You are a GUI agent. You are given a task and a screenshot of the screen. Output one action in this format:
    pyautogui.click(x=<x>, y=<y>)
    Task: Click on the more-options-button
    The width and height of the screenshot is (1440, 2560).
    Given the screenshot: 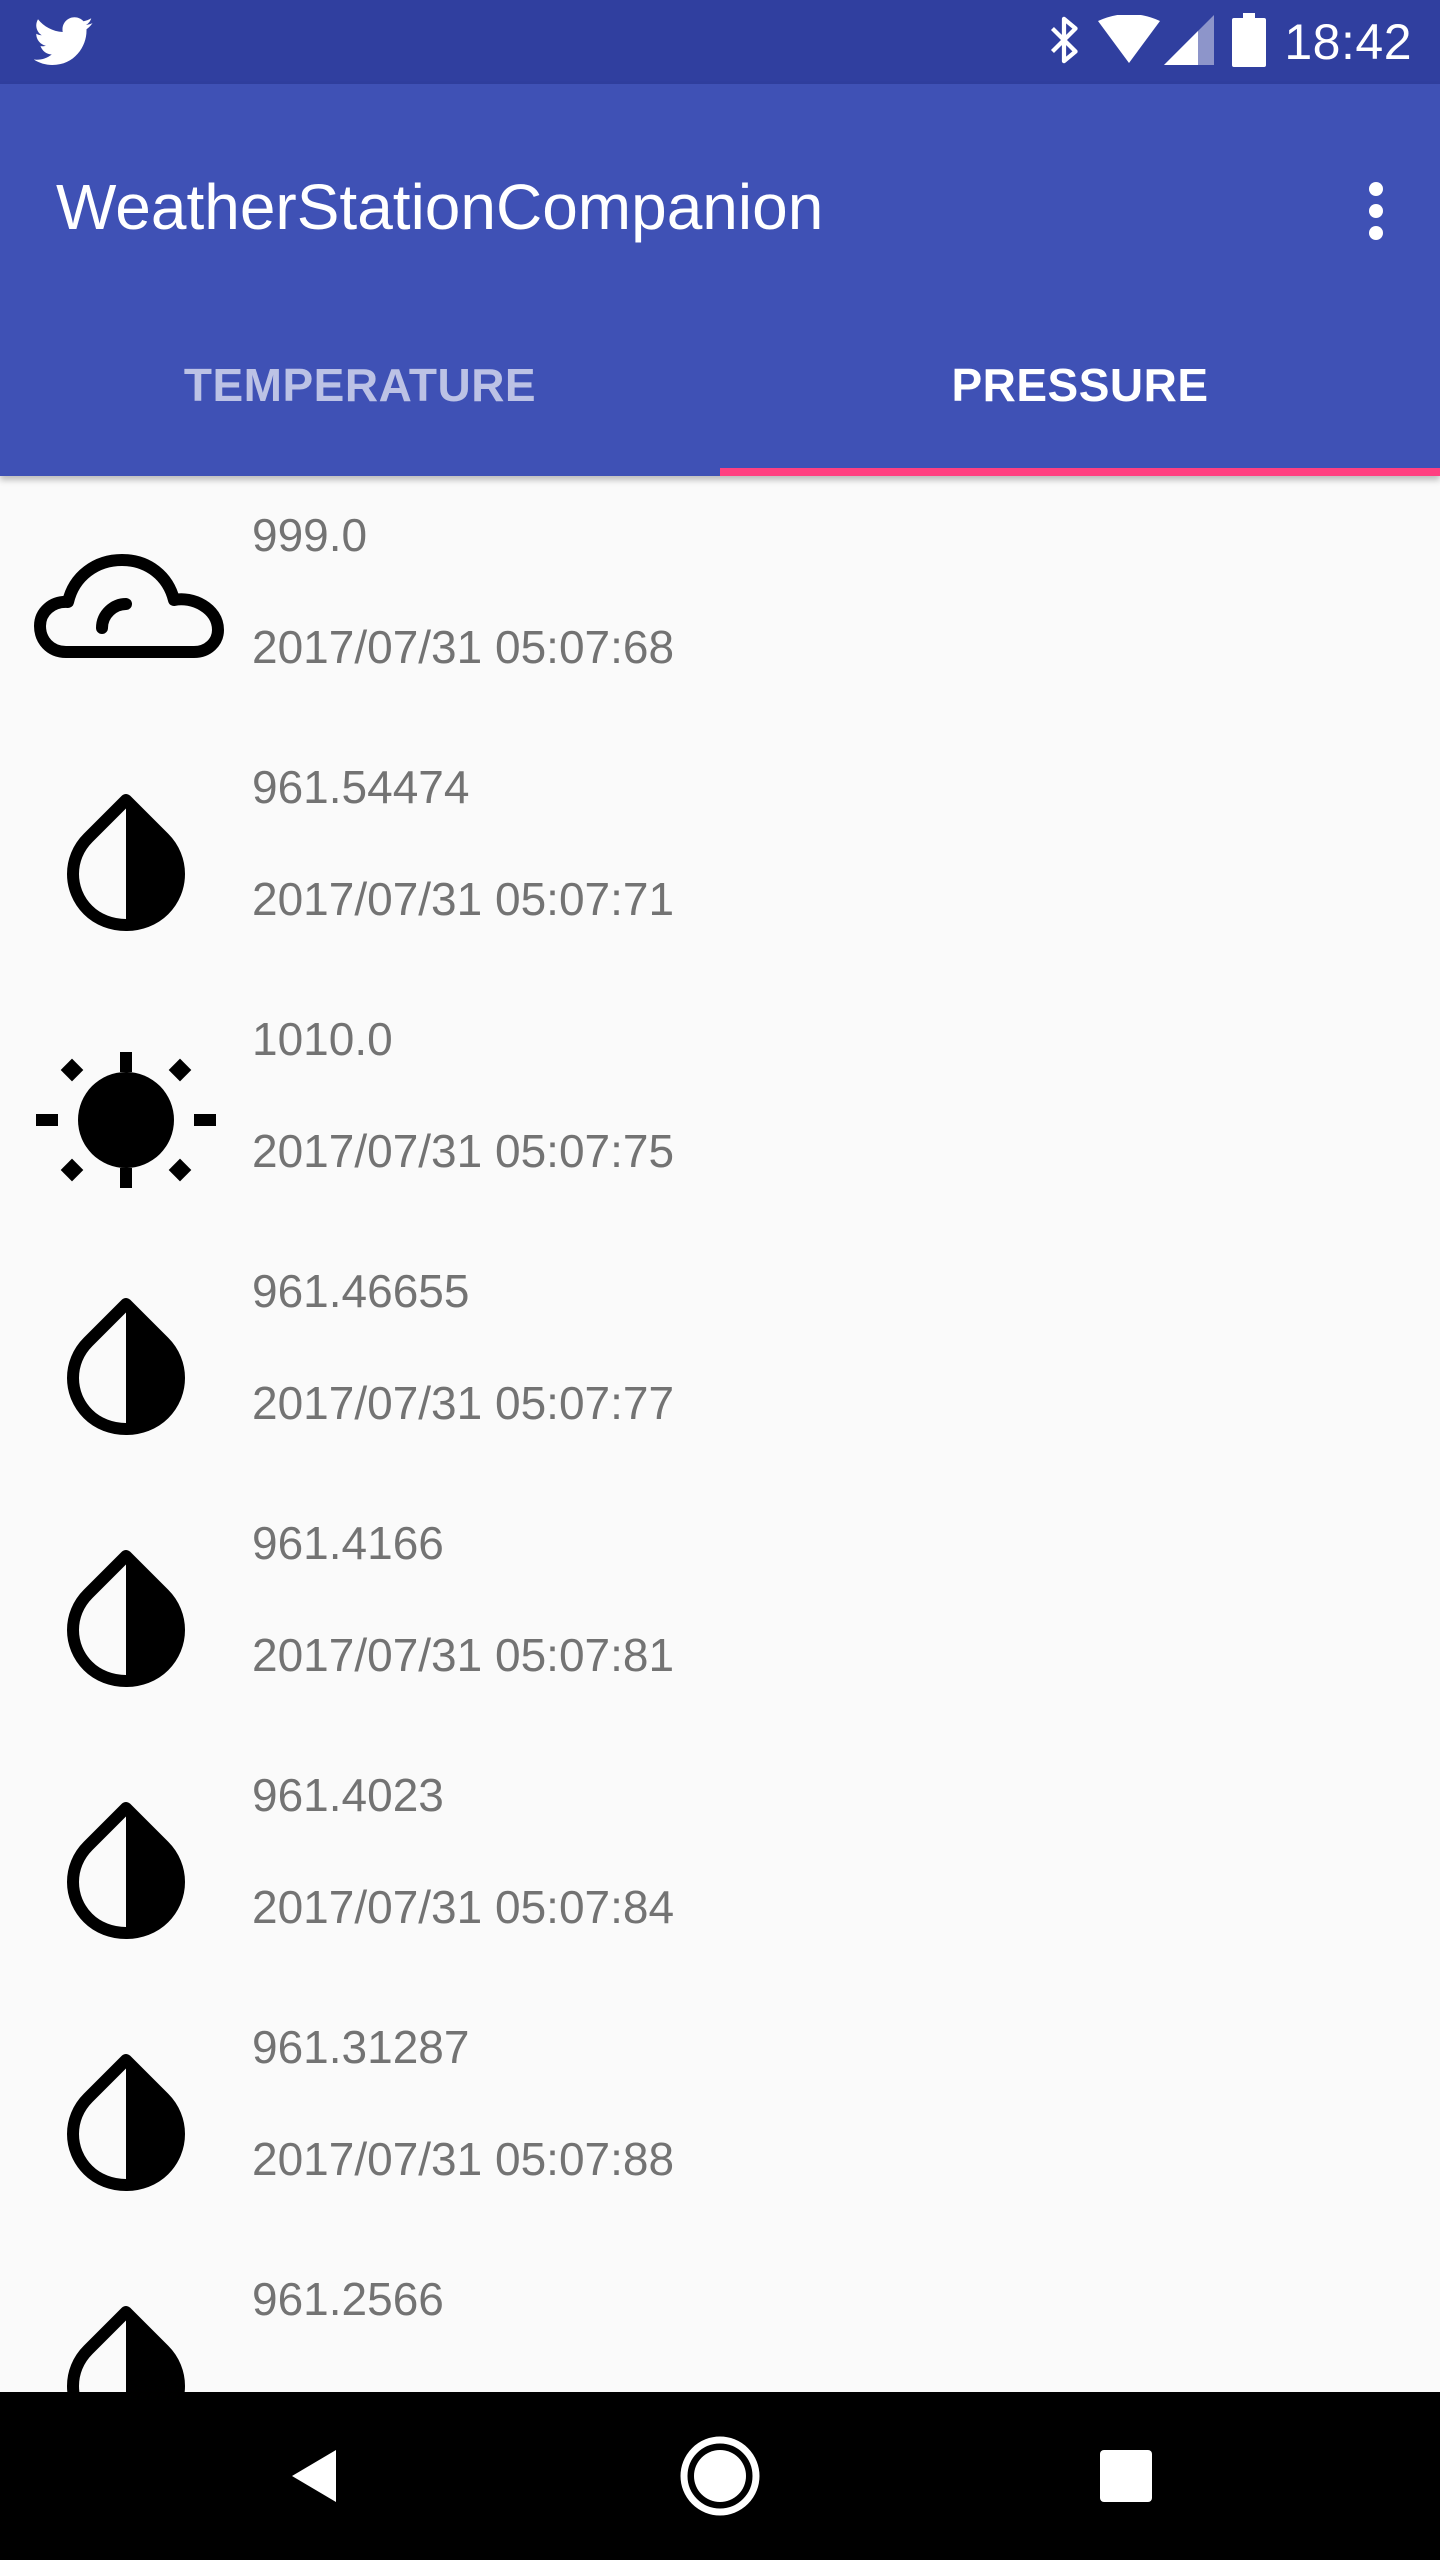 What is the action you would take?
    pyautogui.click(x=1376, y=211)
    